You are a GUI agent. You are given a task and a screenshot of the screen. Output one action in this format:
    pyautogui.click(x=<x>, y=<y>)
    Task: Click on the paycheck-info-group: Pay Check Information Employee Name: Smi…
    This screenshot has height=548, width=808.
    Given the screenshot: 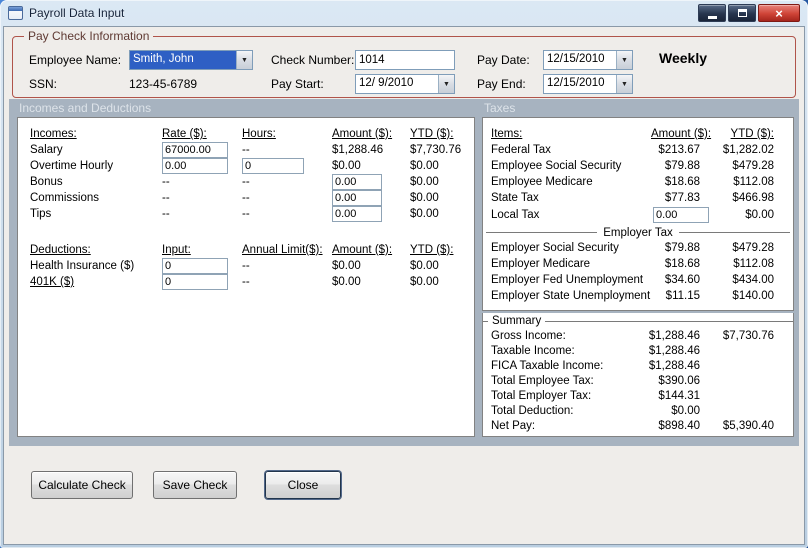 What is the action you would take?
    pyautogui.click(x=404, y=63)
    